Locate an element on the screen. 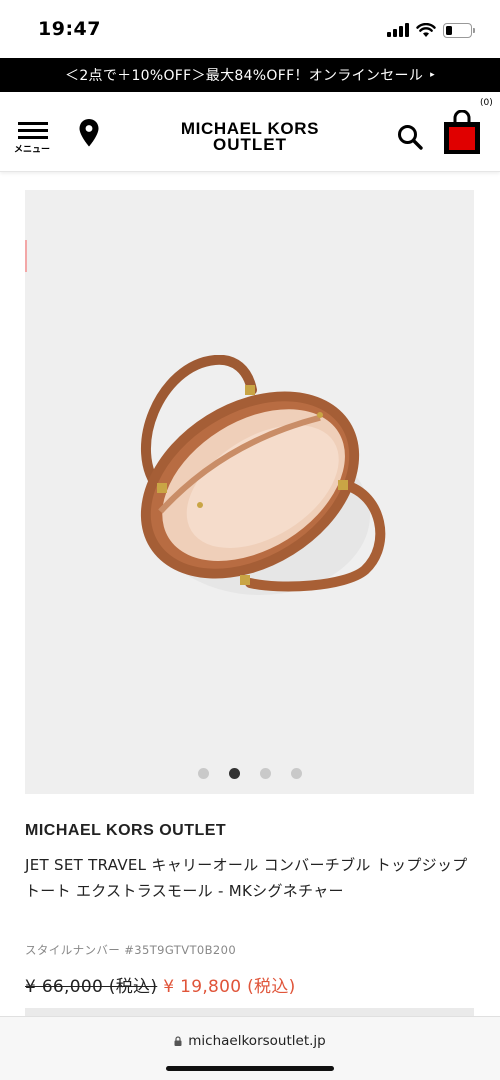 Image resolution: width=500 pixels, height=1080 pixels. battery-icon is located at coordinates (459, 30).